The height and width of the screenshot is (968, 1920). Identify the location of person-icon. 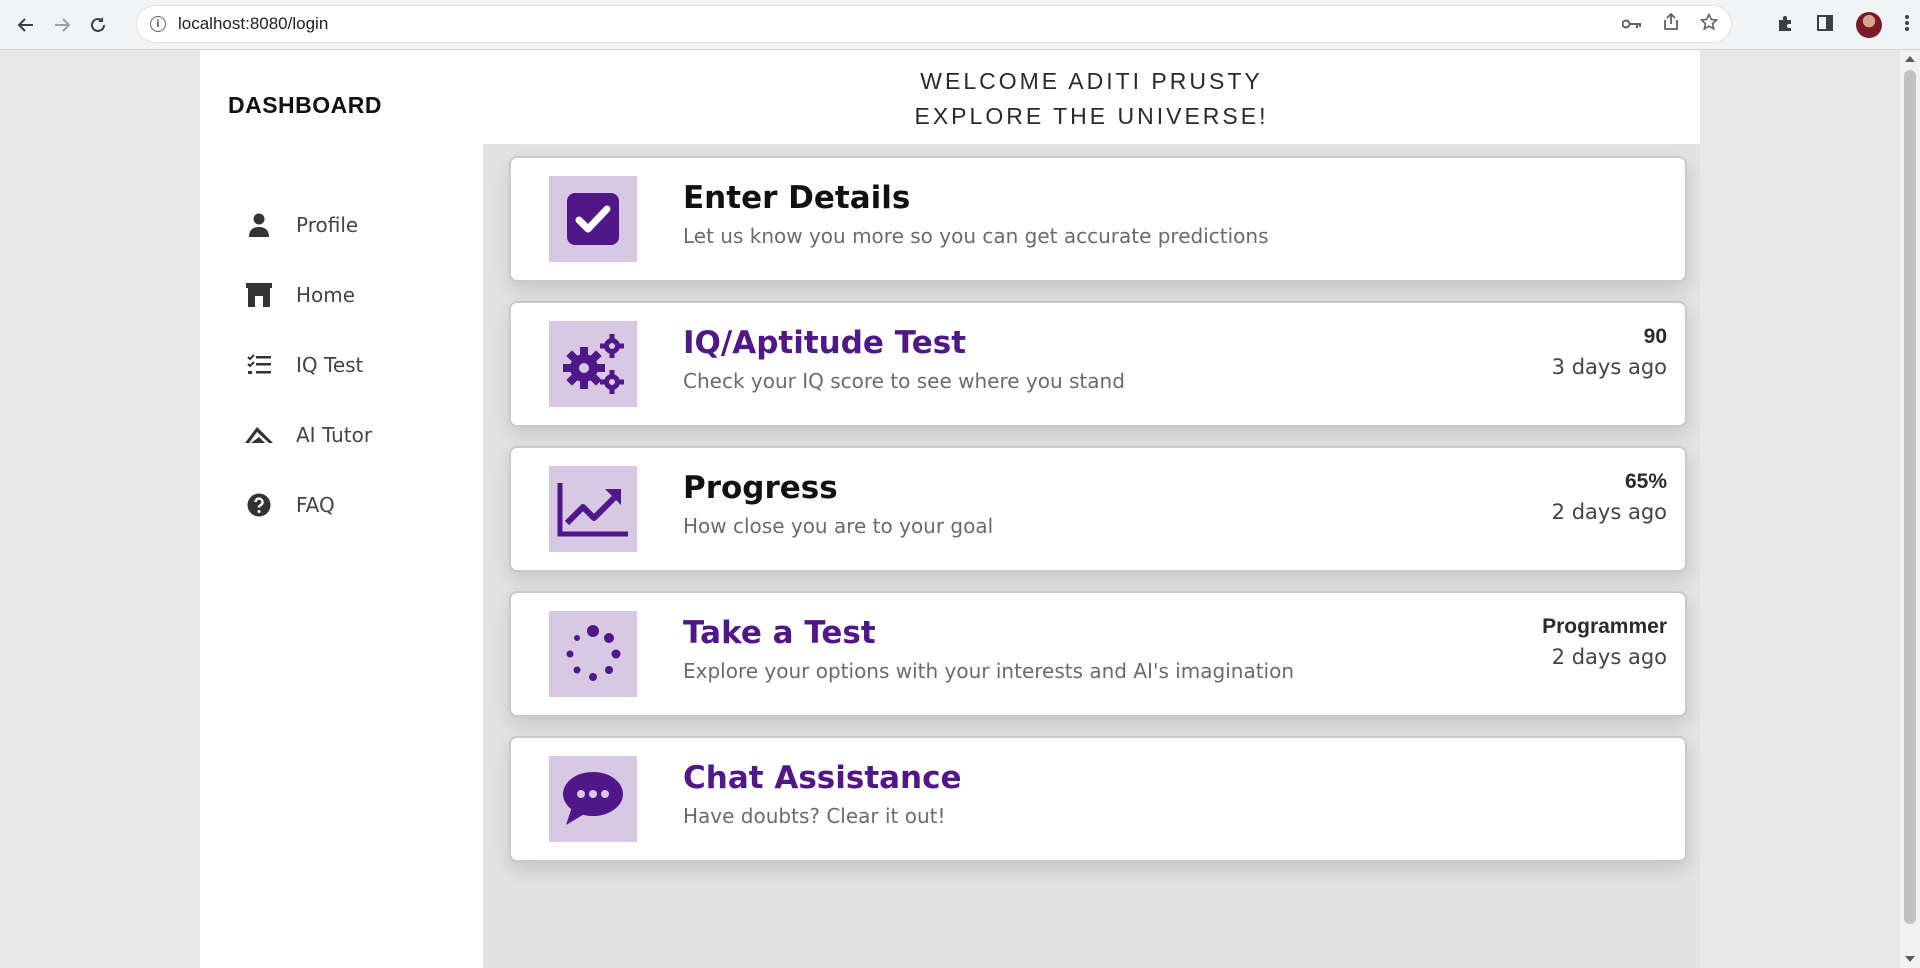
(259, 225).